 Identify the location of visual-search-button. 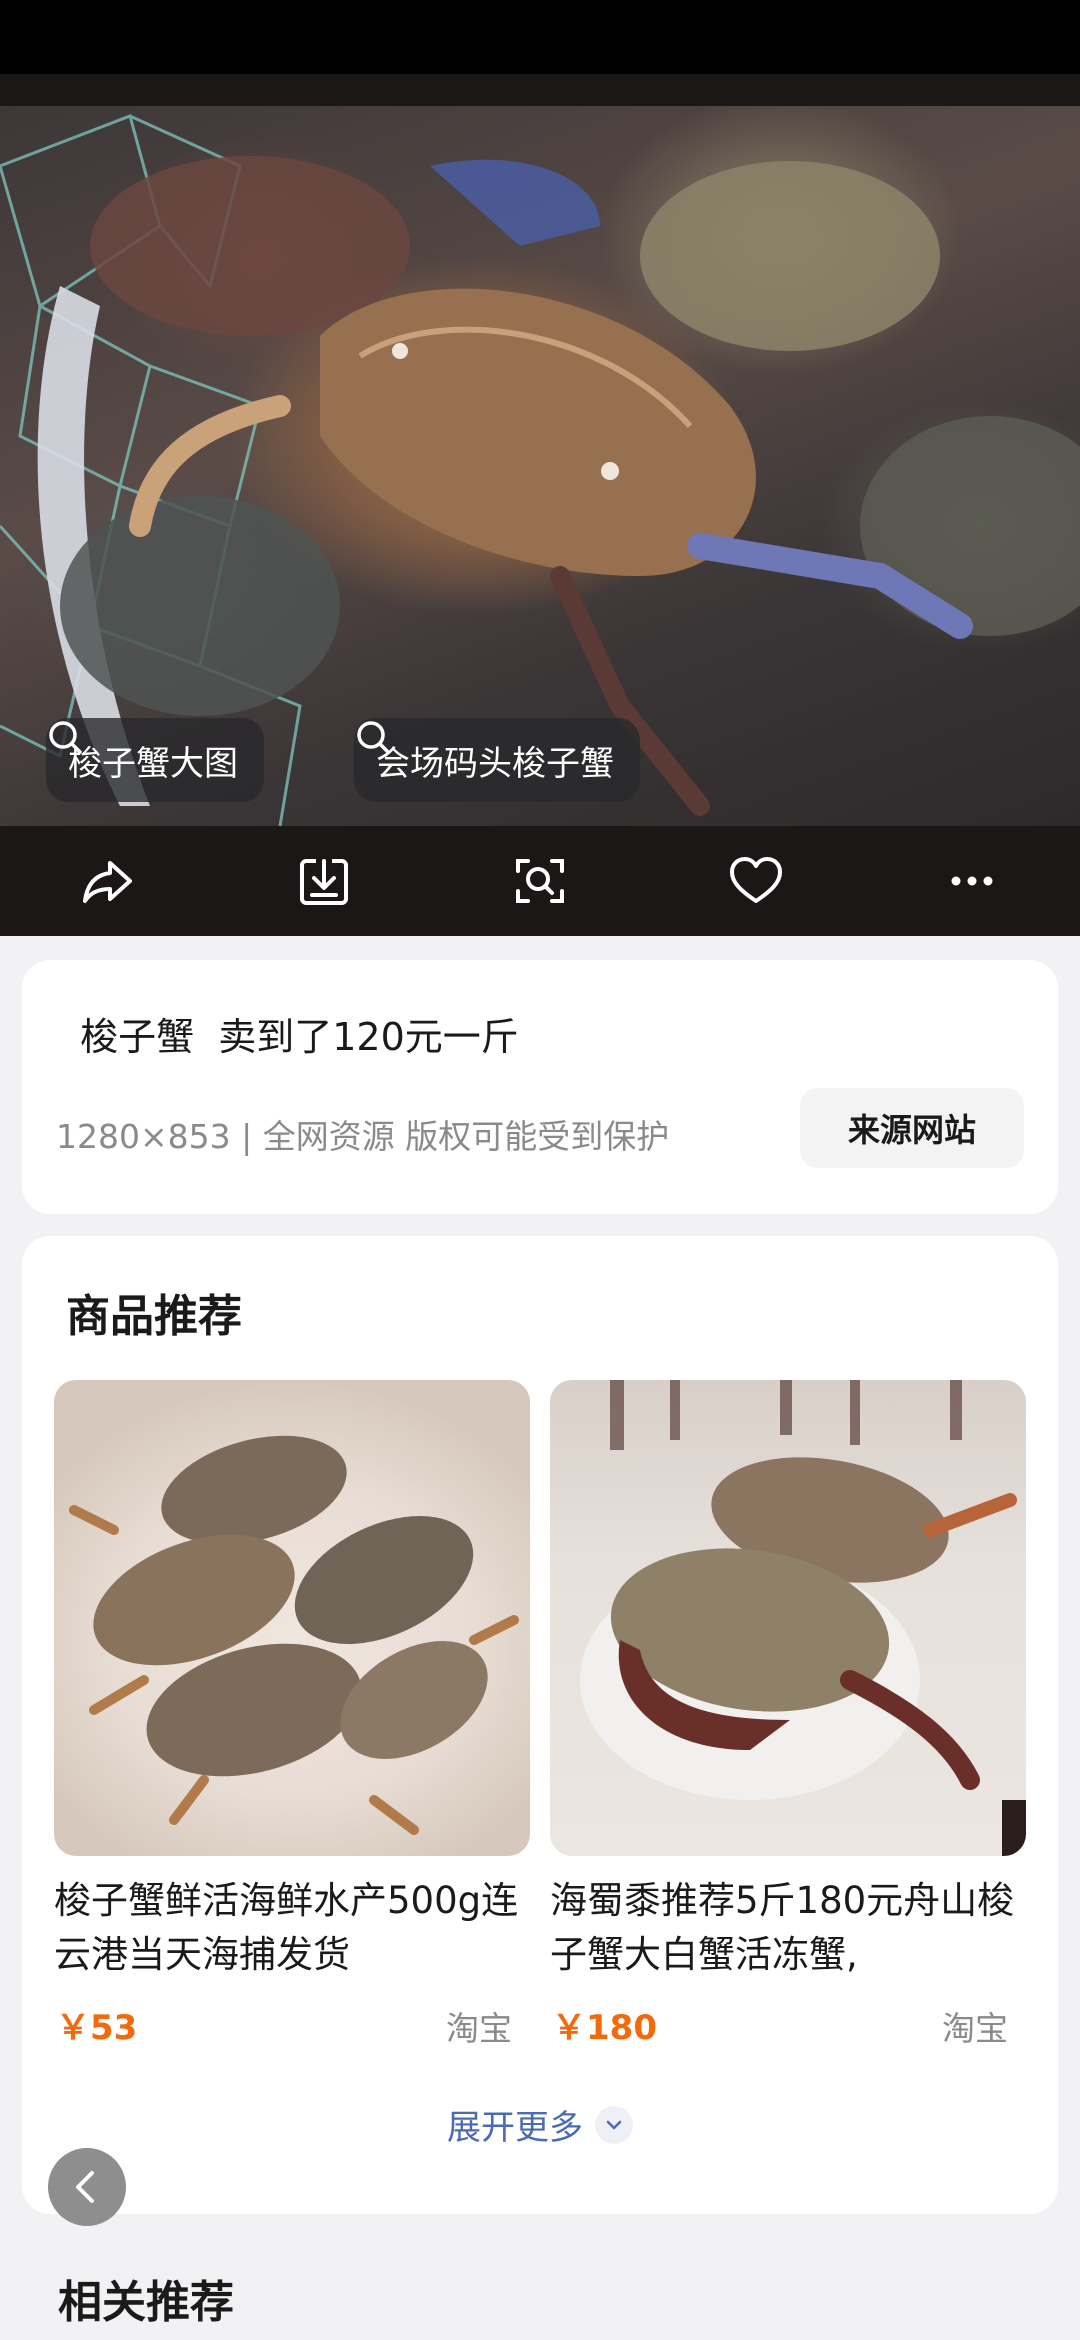
(540, 881).